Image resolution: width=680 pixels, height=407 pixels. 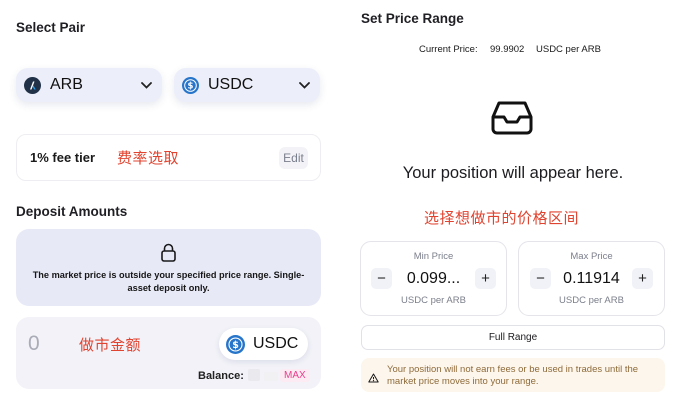 I want to click on max-price-decrement-button: −, so click(x=540, y=278).